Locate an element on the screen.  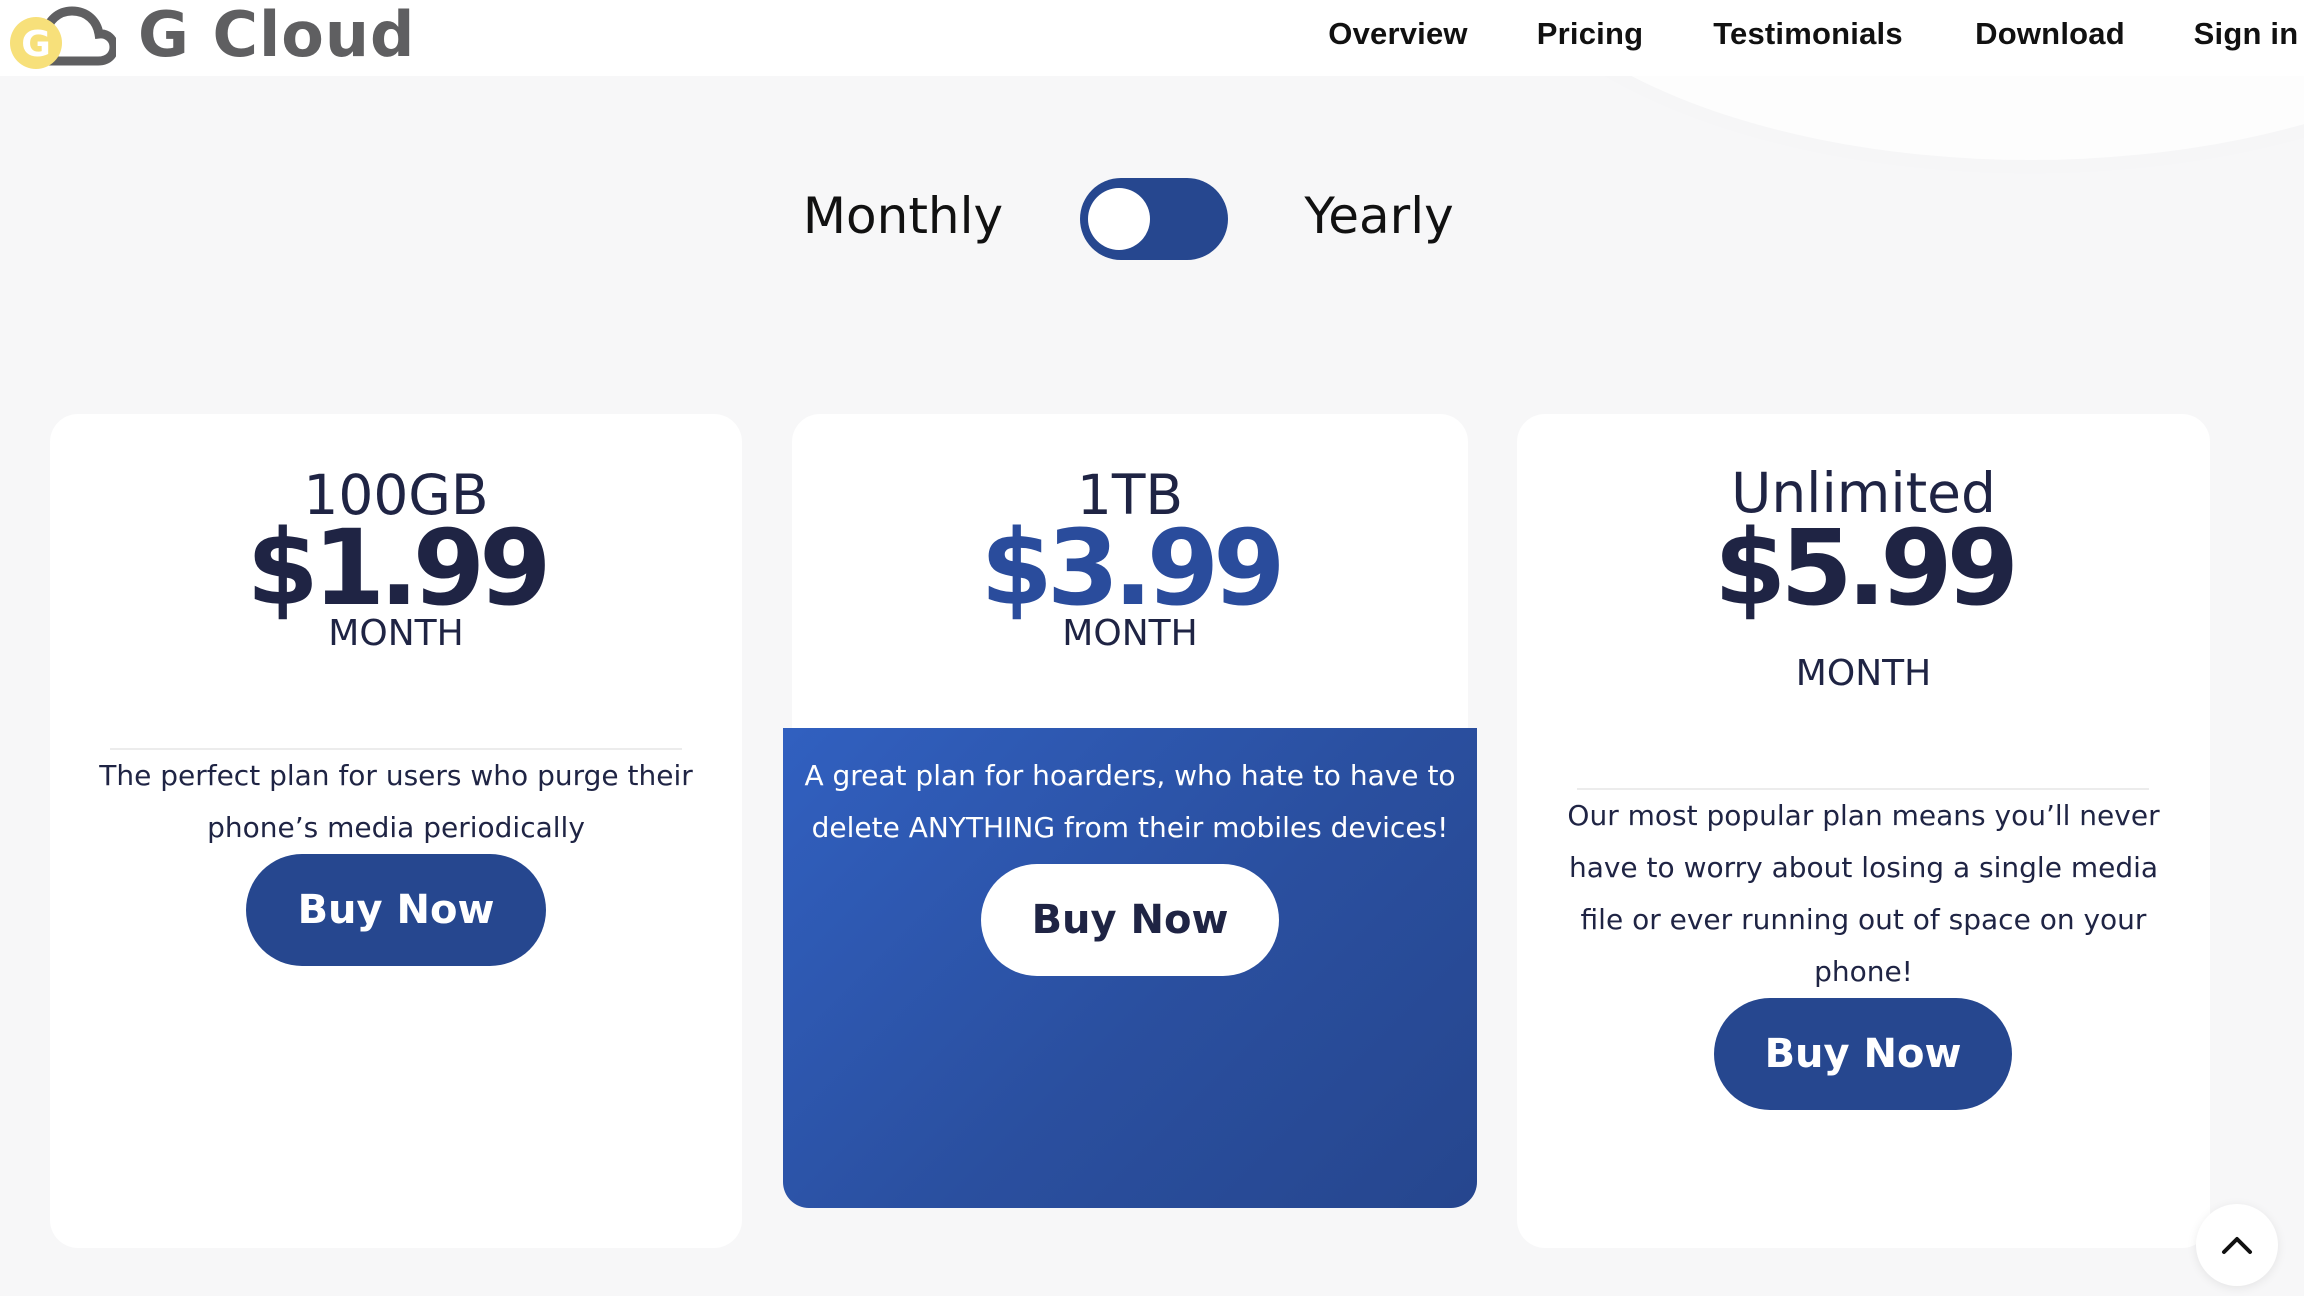
chevron-up-icon is located at coordinates (2237, 1245).